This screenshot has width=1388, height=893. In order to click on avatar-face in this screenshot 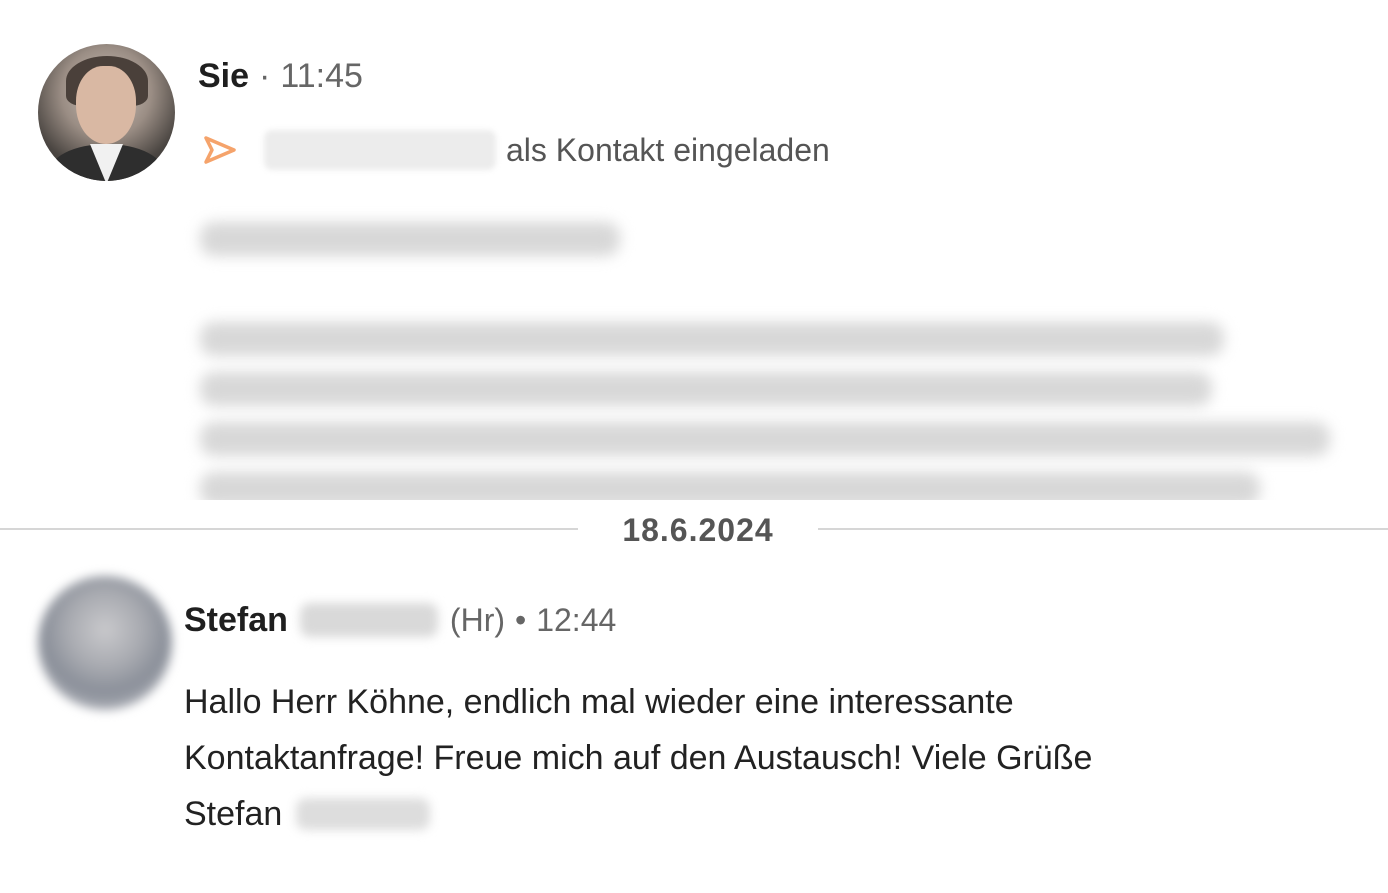, I will do `click(106, 105)`.